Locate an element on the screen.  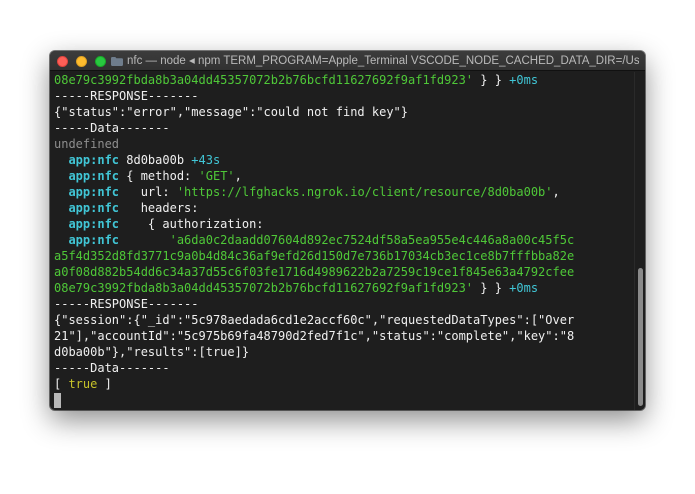
maximize-icon is located at coordinates (100, 61).